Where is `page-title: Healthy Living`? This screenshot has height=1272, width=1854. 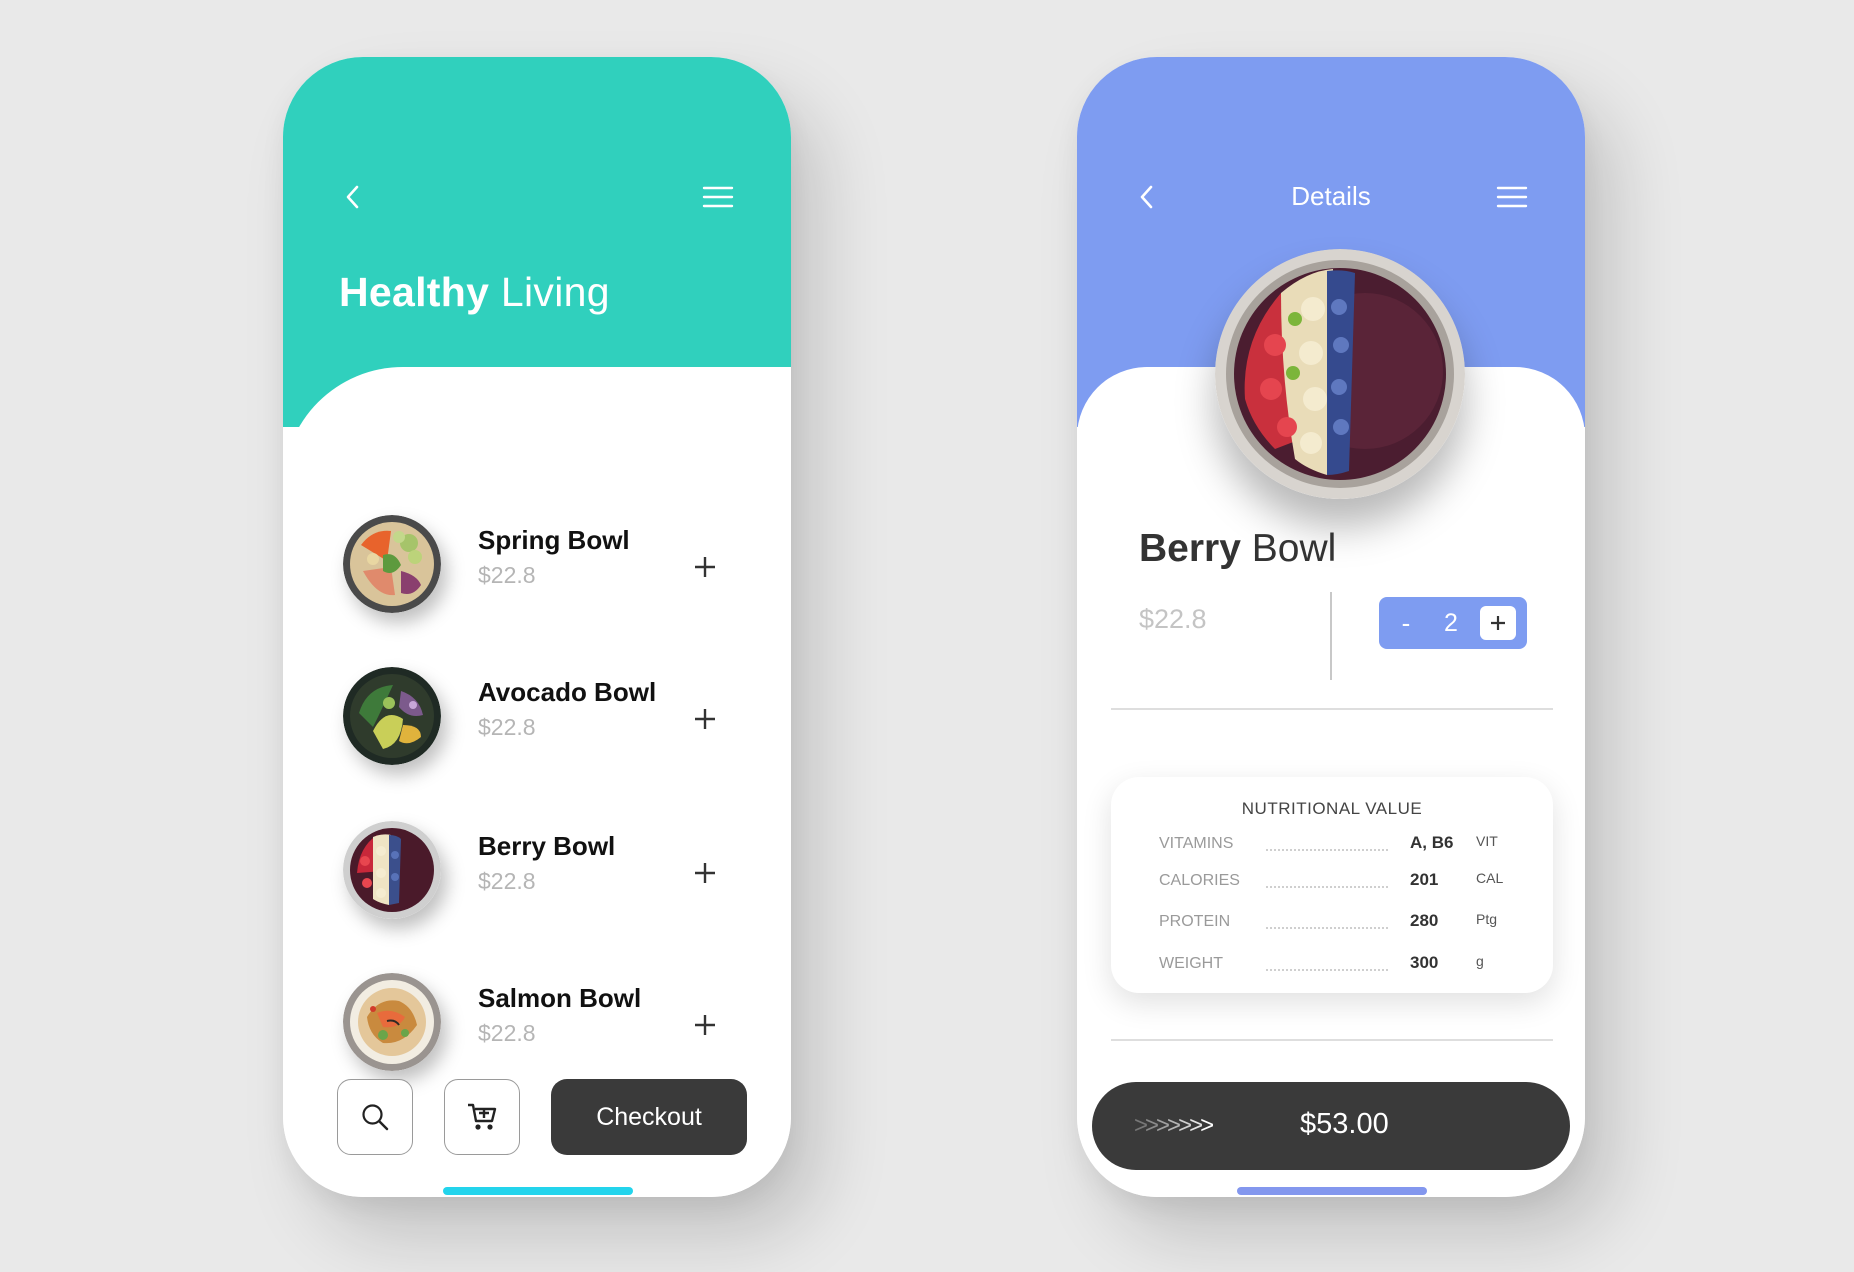
page-title: Healthy Living is located at coordinates (474, 292).